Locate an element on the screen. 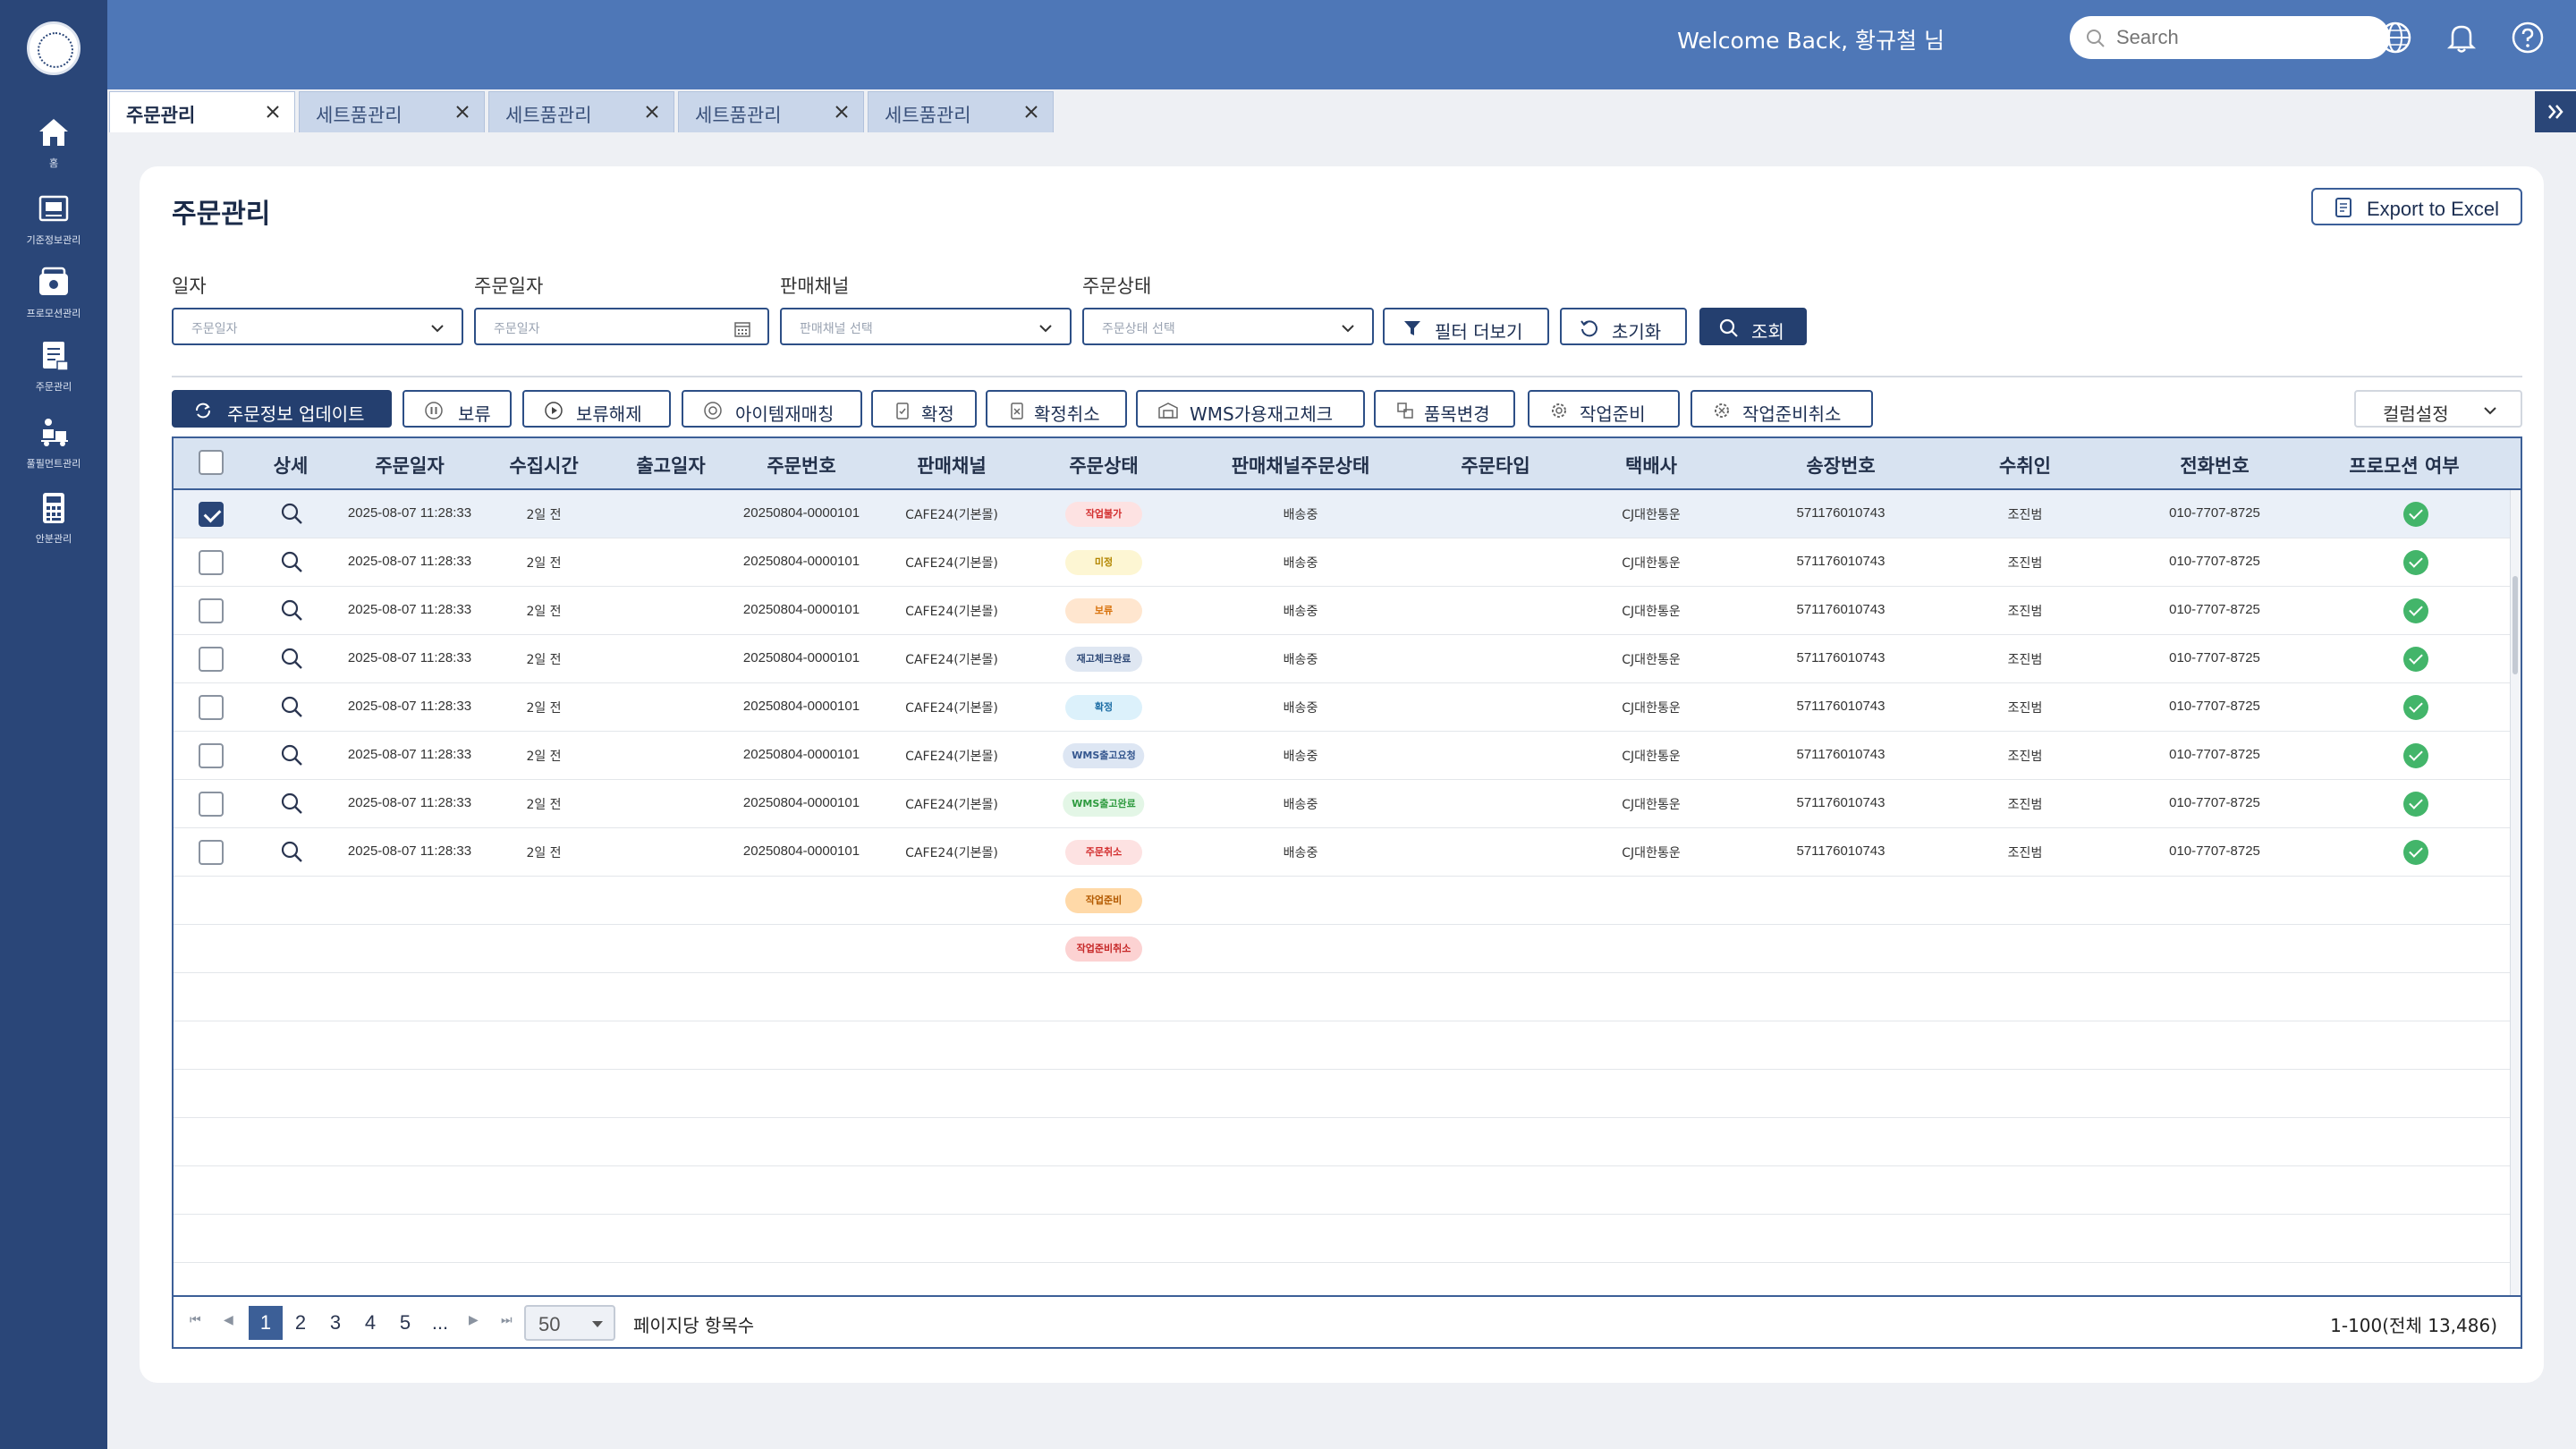 The width and height of the screenshot is (2576, 1449). select-all-checkbox is located at coordinates (211, 462).